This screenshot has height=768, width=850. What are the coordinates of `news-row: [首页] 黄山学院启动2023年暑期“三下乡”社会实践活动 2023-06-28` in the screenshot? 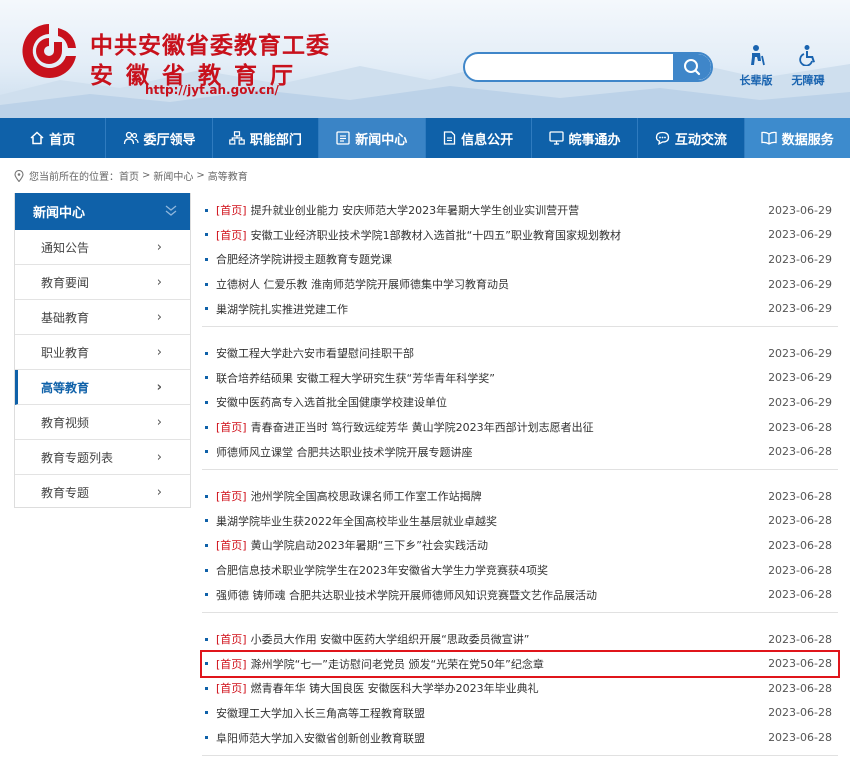 It's located at (520, 545).